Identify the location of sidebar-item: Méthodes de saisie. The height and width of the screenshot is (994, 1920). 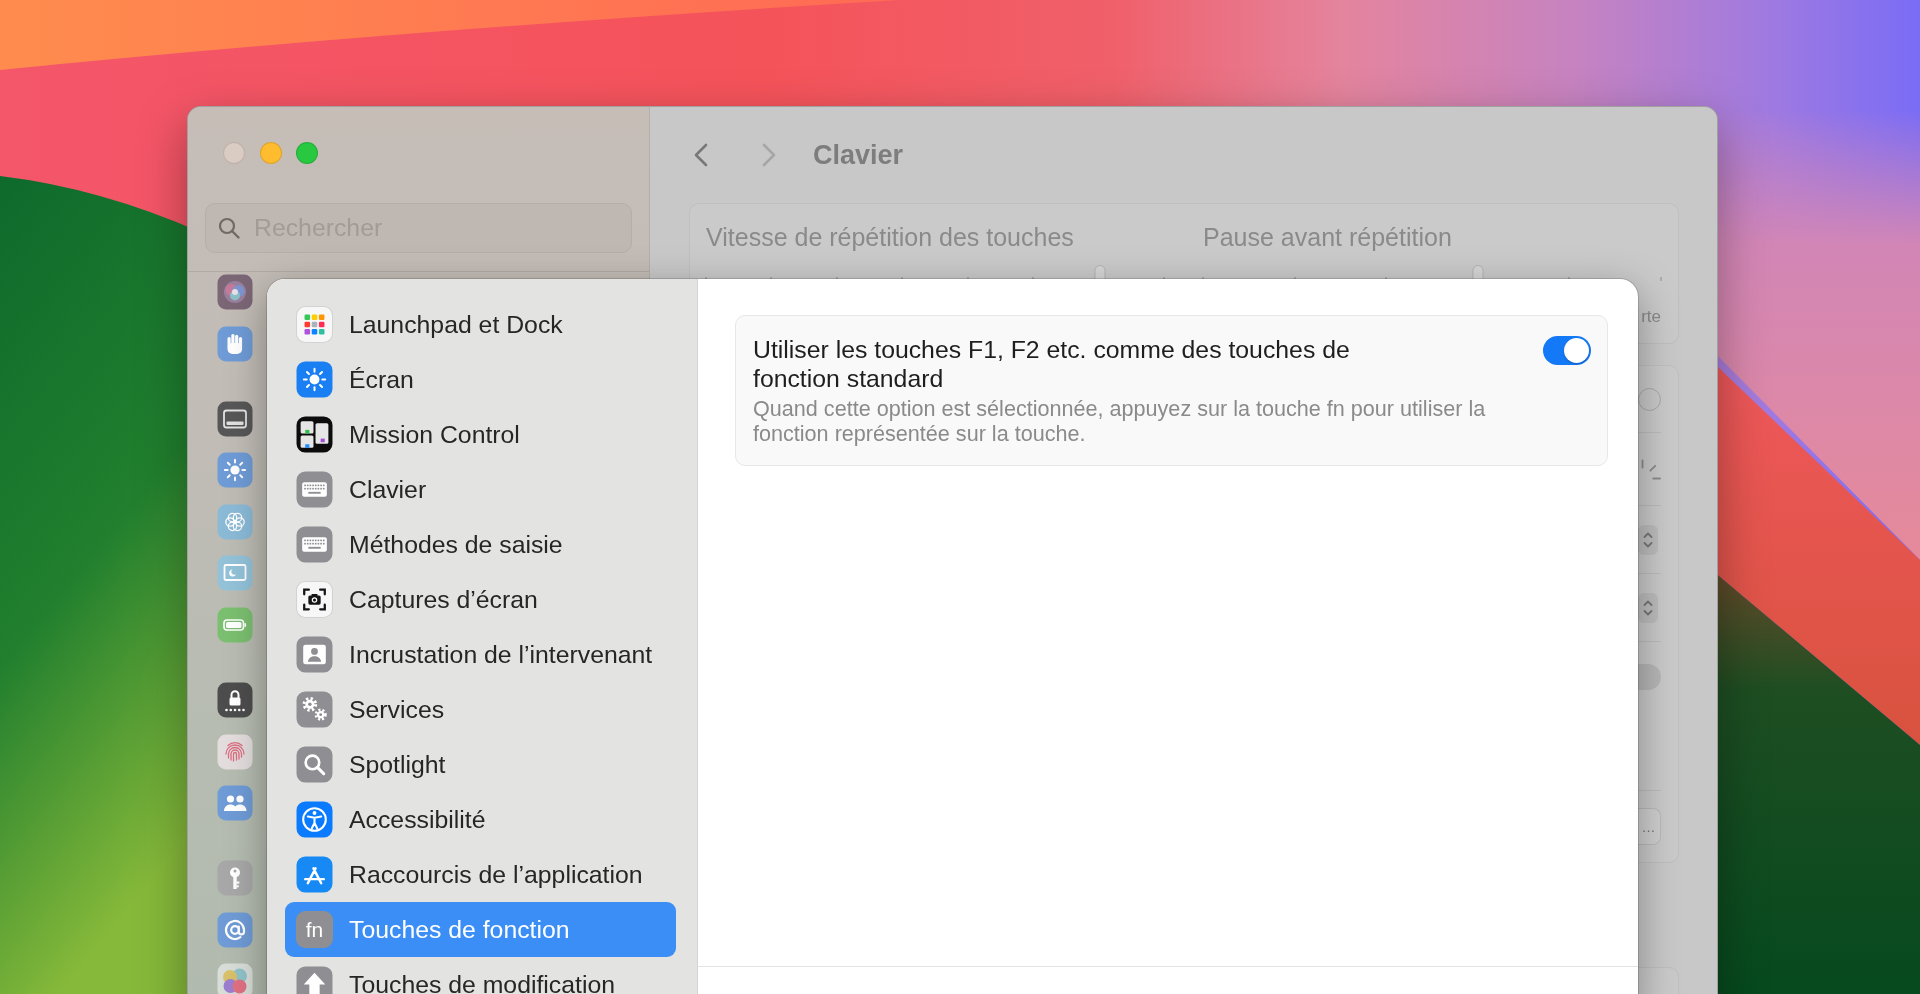
(480, 544).